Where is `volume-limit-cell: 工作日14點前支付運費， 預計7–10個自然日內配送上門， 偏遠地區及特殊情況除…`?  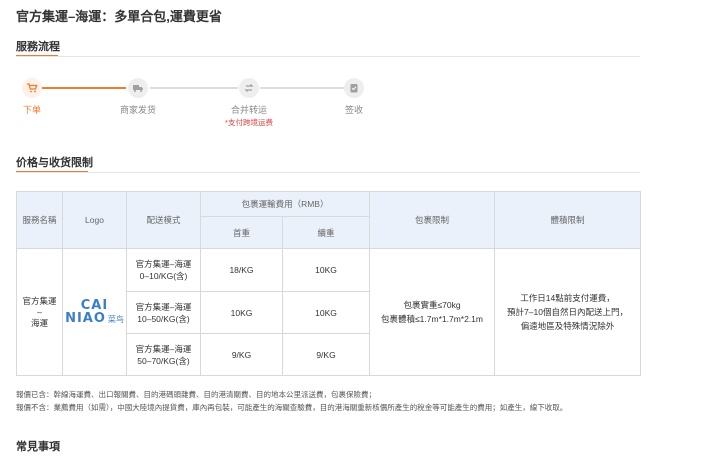 volume-limit-cell: 工作日14點前支付運費， 預計7–10個自然日內配送上門， 偏遠地區及特殊情況除… is located at coordinates (568, 312).